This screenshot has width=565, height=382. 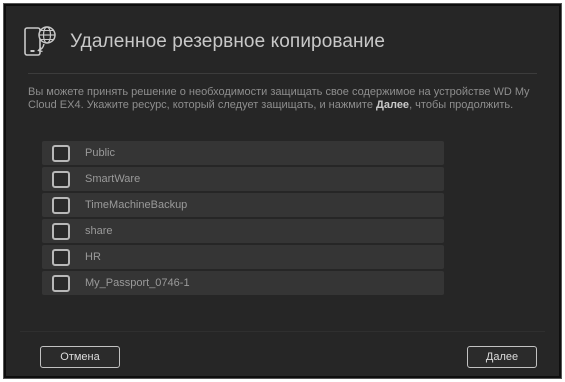 What do you see at coordinates (42, 42) in the screenshot?
I see `device-globe-icon` at bounding box center [42, 42].